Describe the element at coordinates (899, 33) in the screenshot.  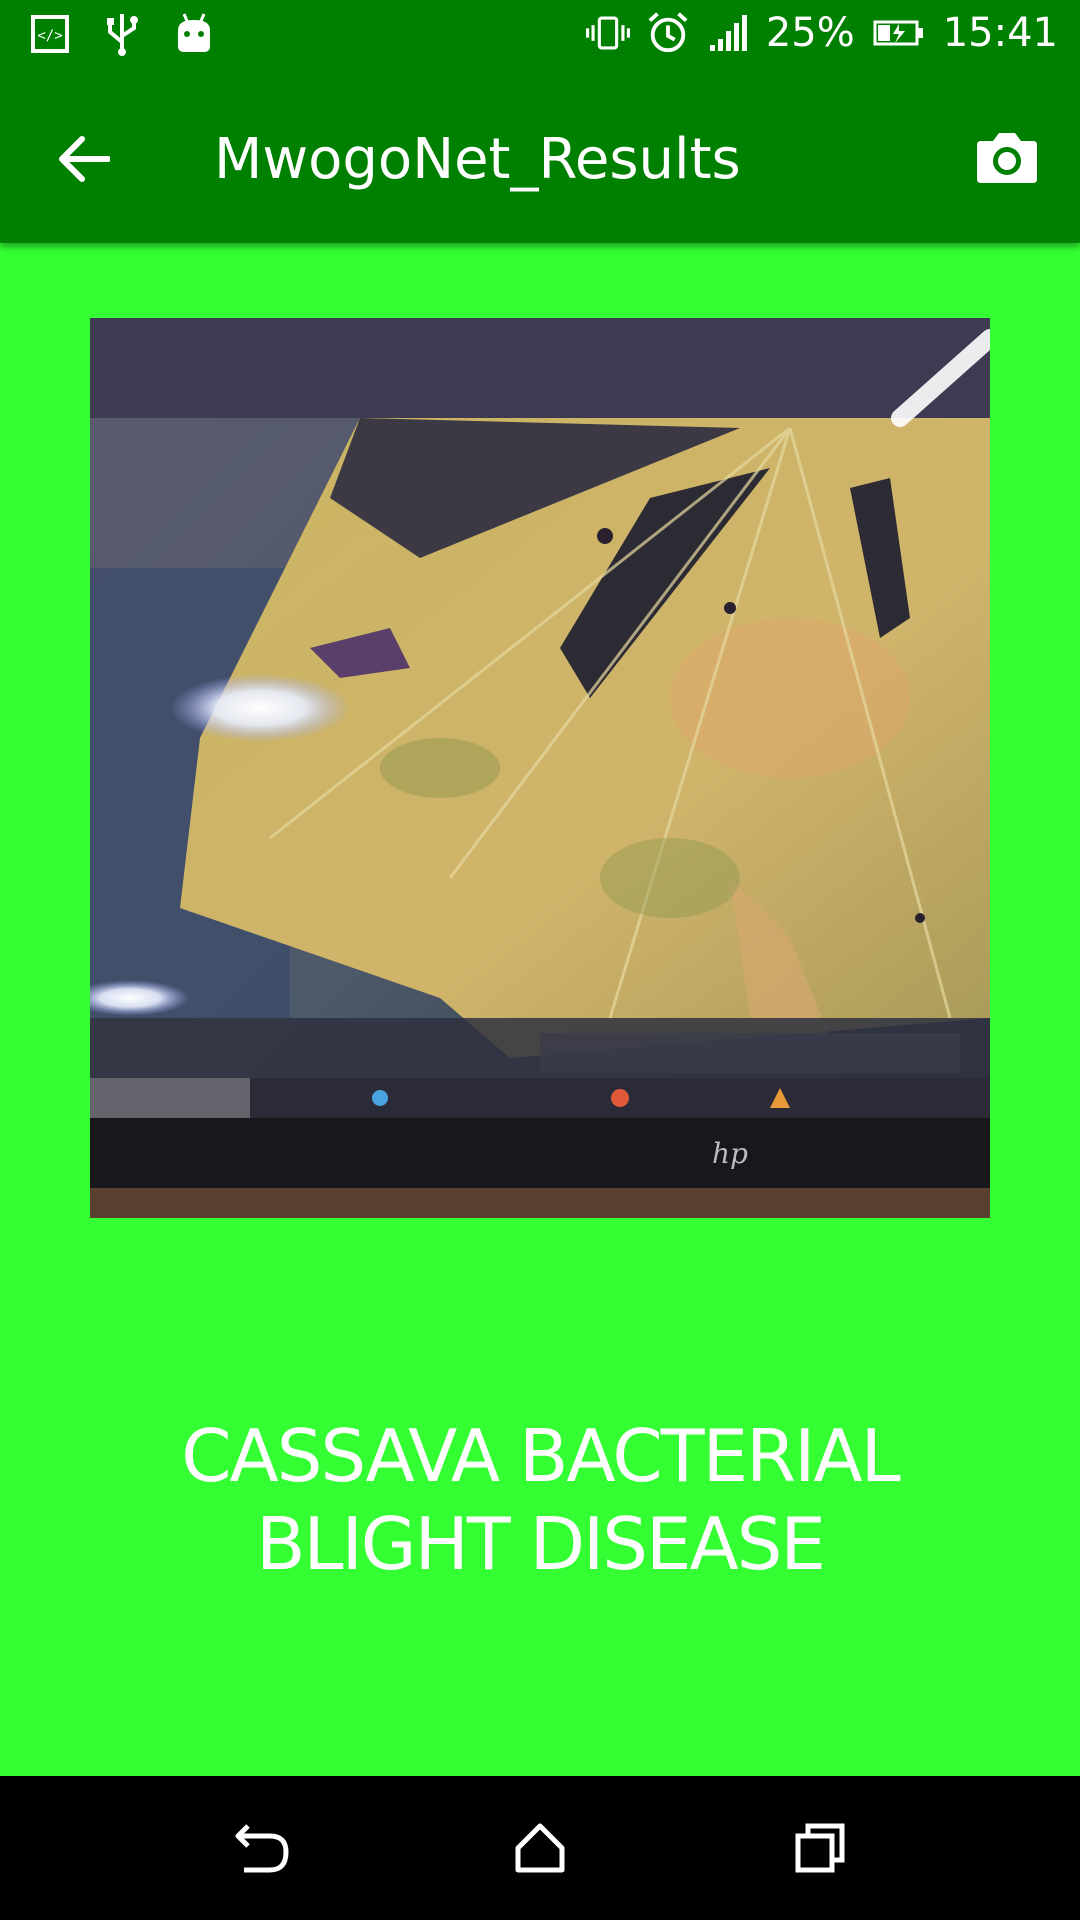
I see `battery-charging-icon` at that location.